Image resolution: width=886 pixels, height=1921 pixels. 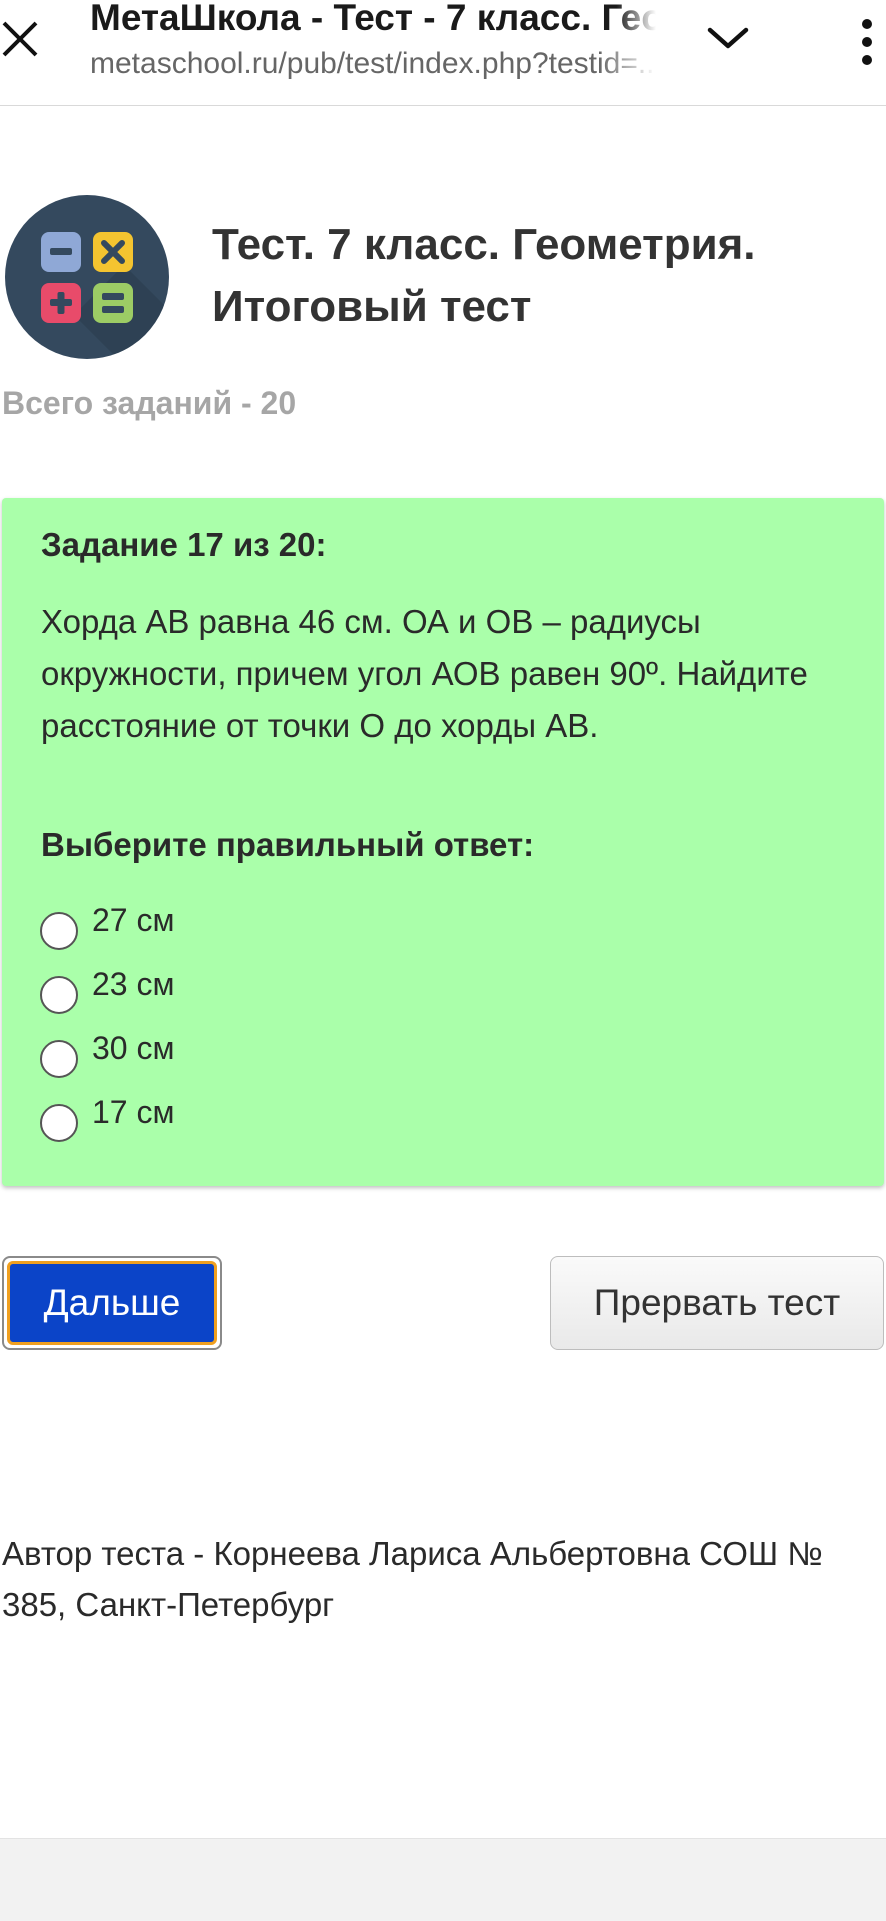 I want to click on close-icon, so click(x=20, y=39).